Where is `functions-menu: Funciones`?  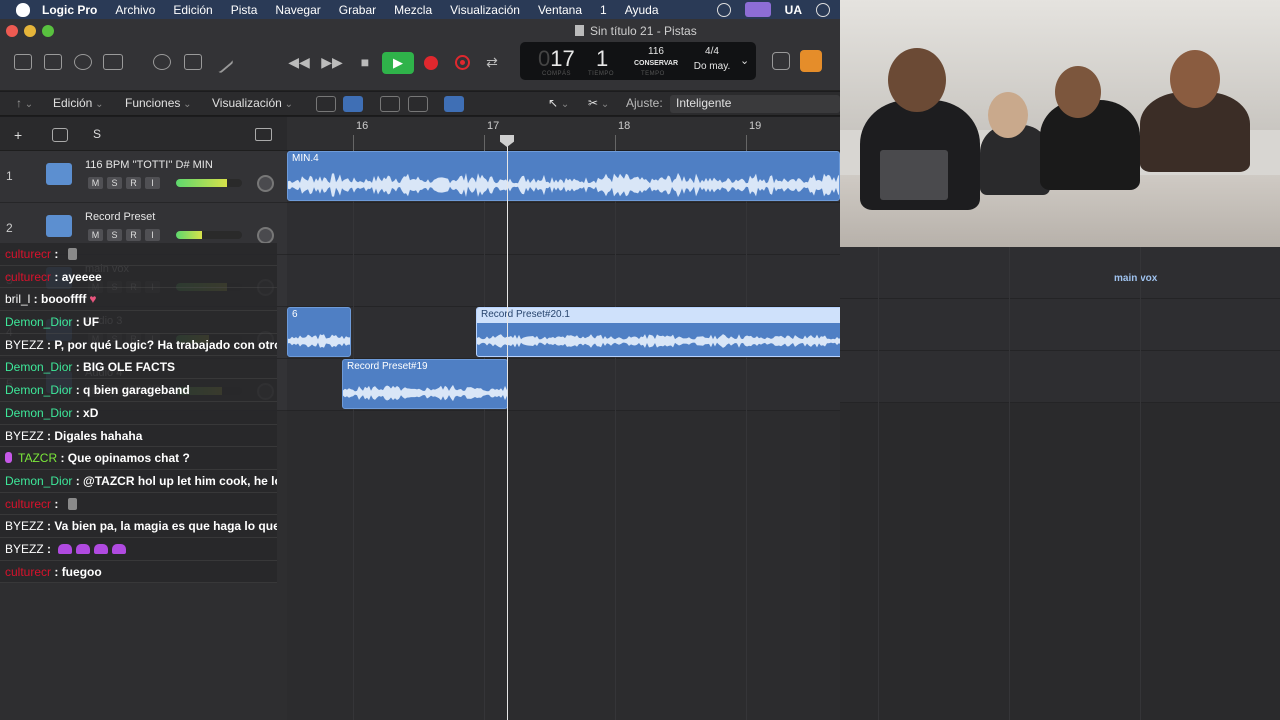 functions-menu: Funciones is located at coordinates (158, 103).